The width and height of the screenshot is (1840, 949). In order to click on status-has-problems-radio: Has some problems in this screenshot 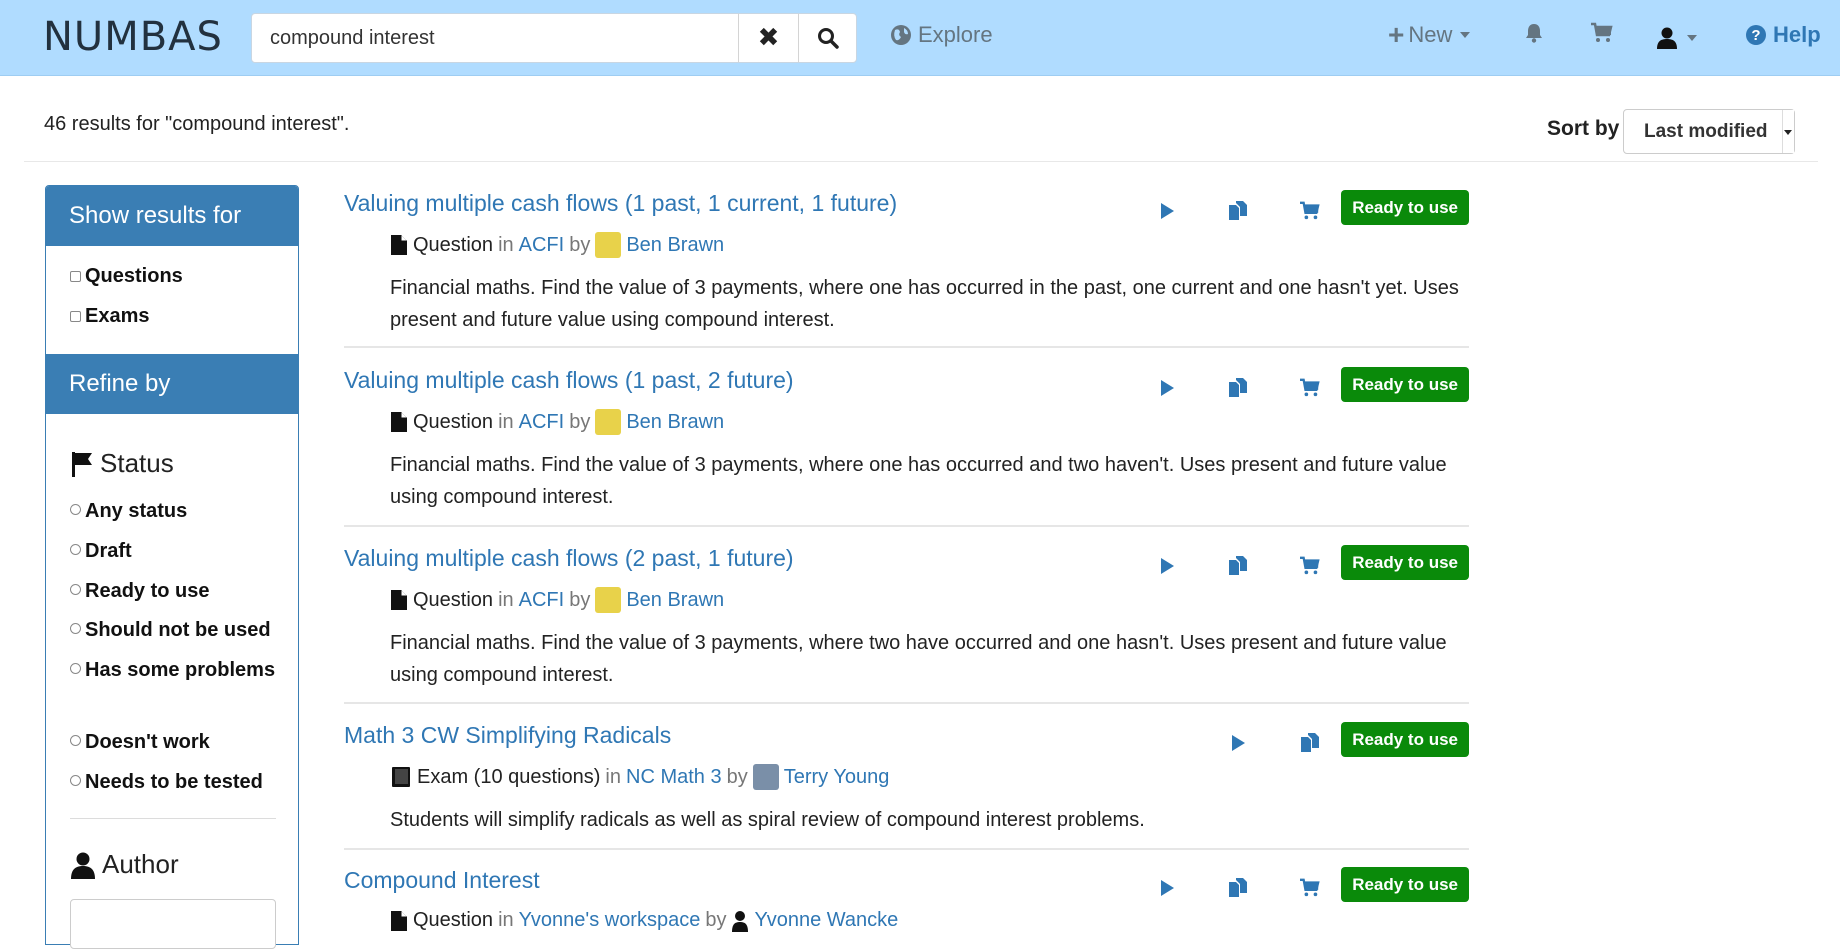, I will do `click(180, 670)`.